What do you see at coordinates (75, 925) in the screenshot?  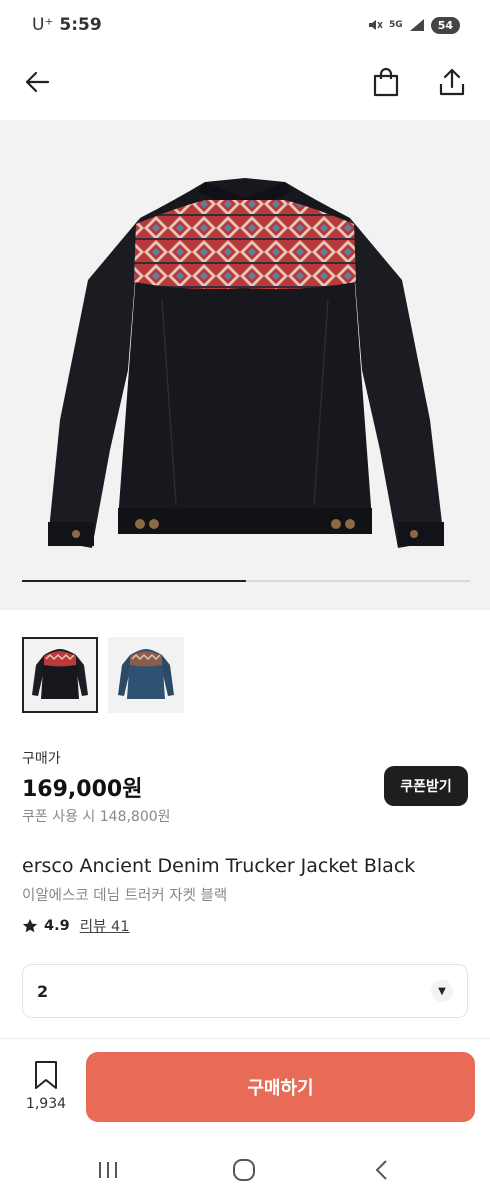 I see `rating-row: 4.9 리뷰 41` at bounding box center [75, 925].